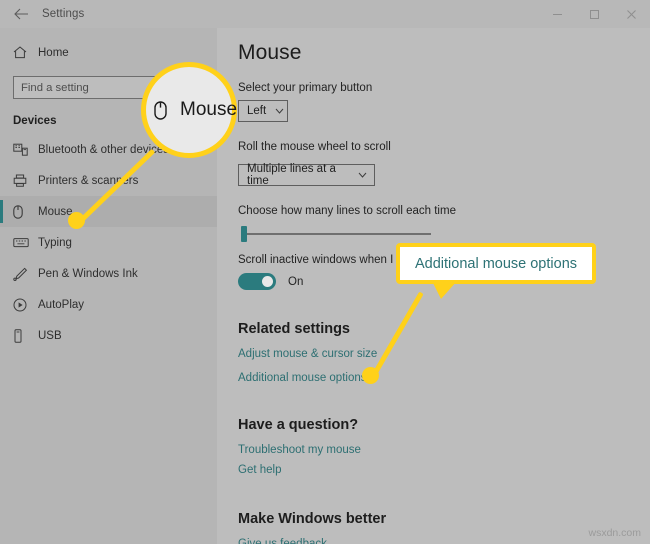  I want to click on pen-icon, so click(25, 274).